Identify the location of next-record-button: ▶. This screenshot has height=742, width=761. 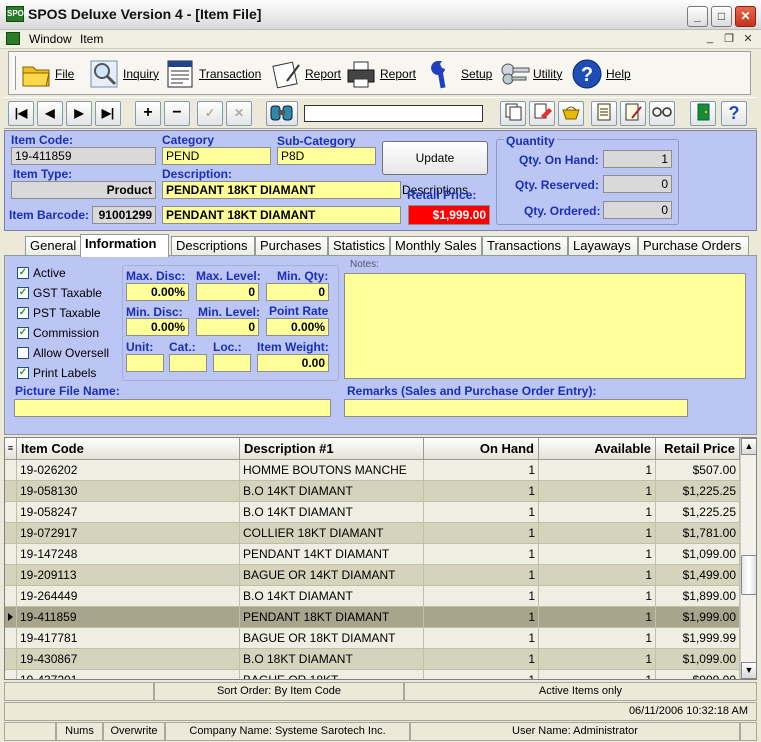
(79, 113).